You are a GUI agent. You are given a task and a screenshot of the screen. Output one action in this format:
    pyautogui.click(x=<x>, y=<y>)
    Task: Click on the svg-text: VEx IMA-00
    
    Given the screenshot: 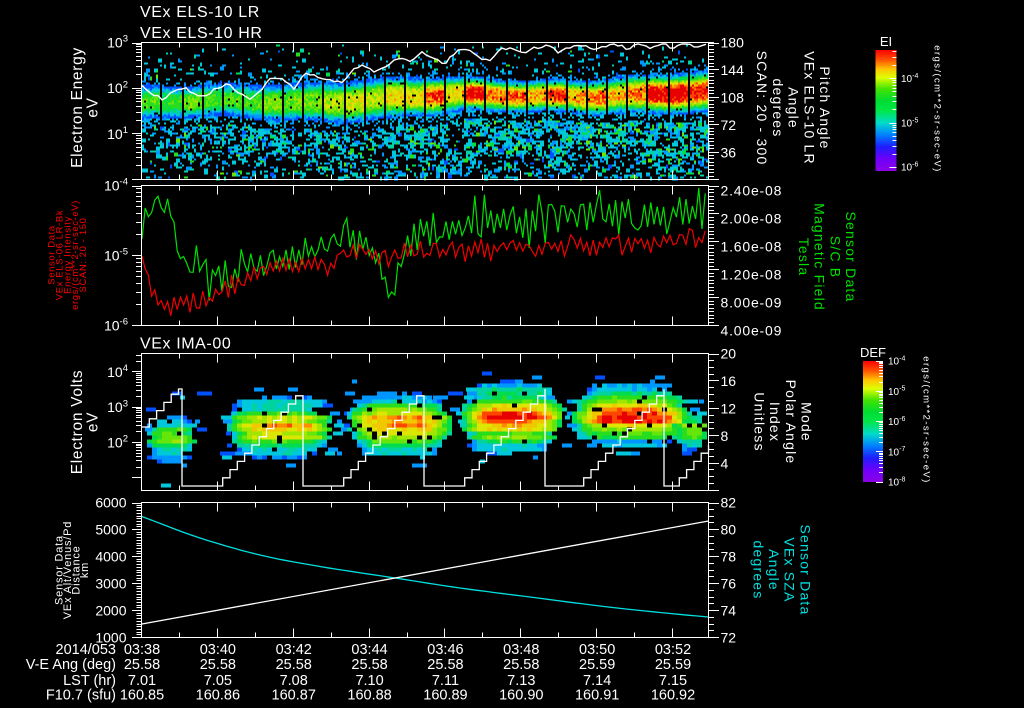 What is the action you would take?
    pyautogui.click(x=185, y=344)
    